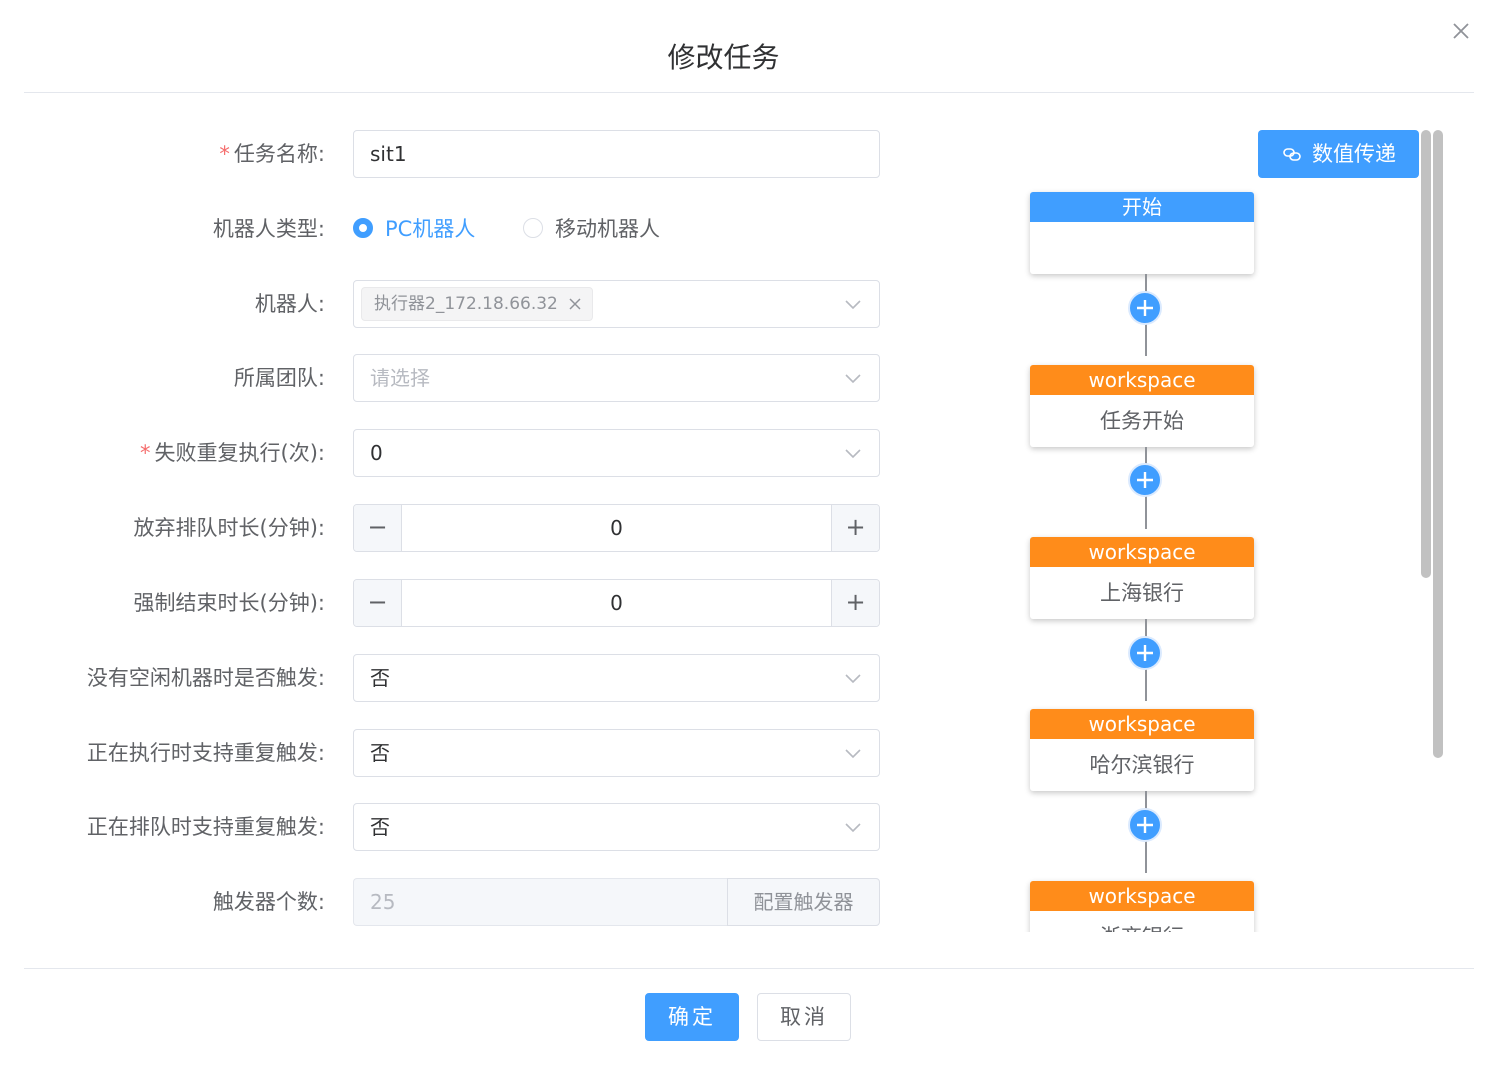 This screenshot has height=1089, width=1497. Describe the element at coordinates (268, 229) in the screenshot. I see `robot-type-label: 机器人类型:` at that location.